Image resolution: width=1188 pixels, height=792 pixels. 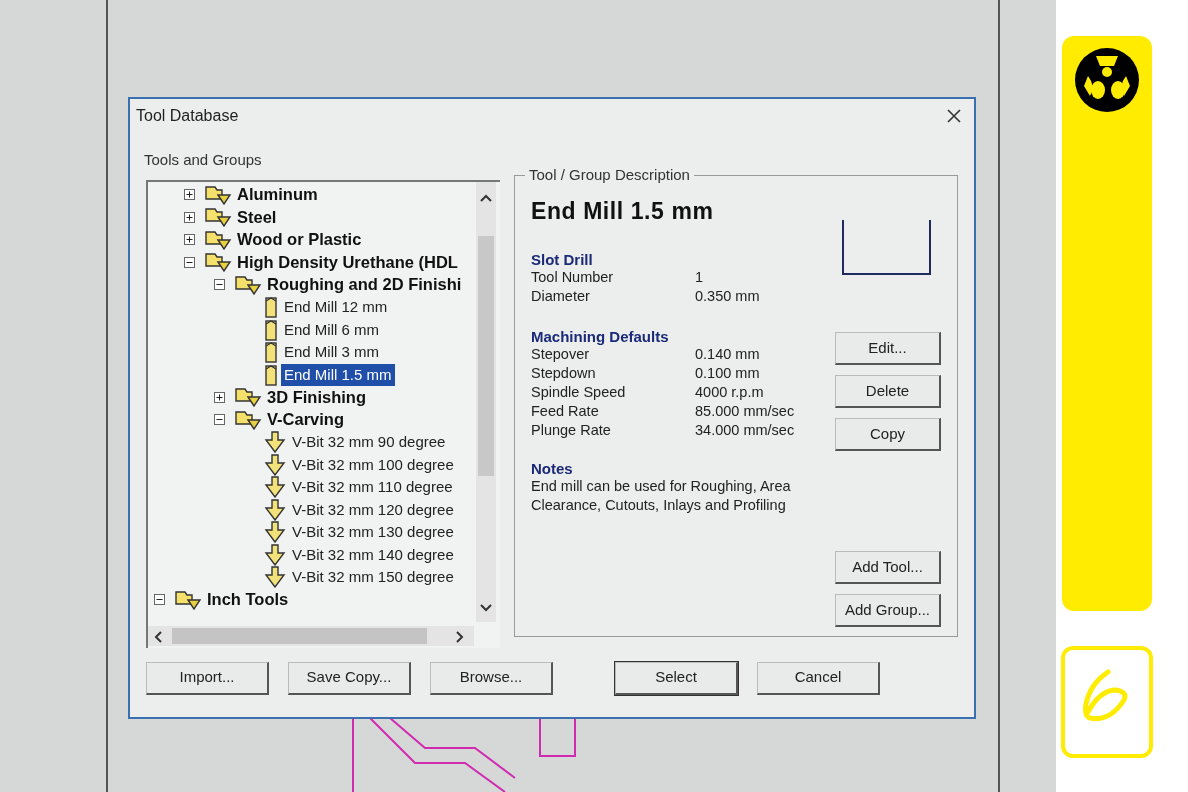 What do you see at coordinates (338, 374) in the screenshot?
I see `tree-item: End Mill 1.5 mm` at bounding box center [338, 374].